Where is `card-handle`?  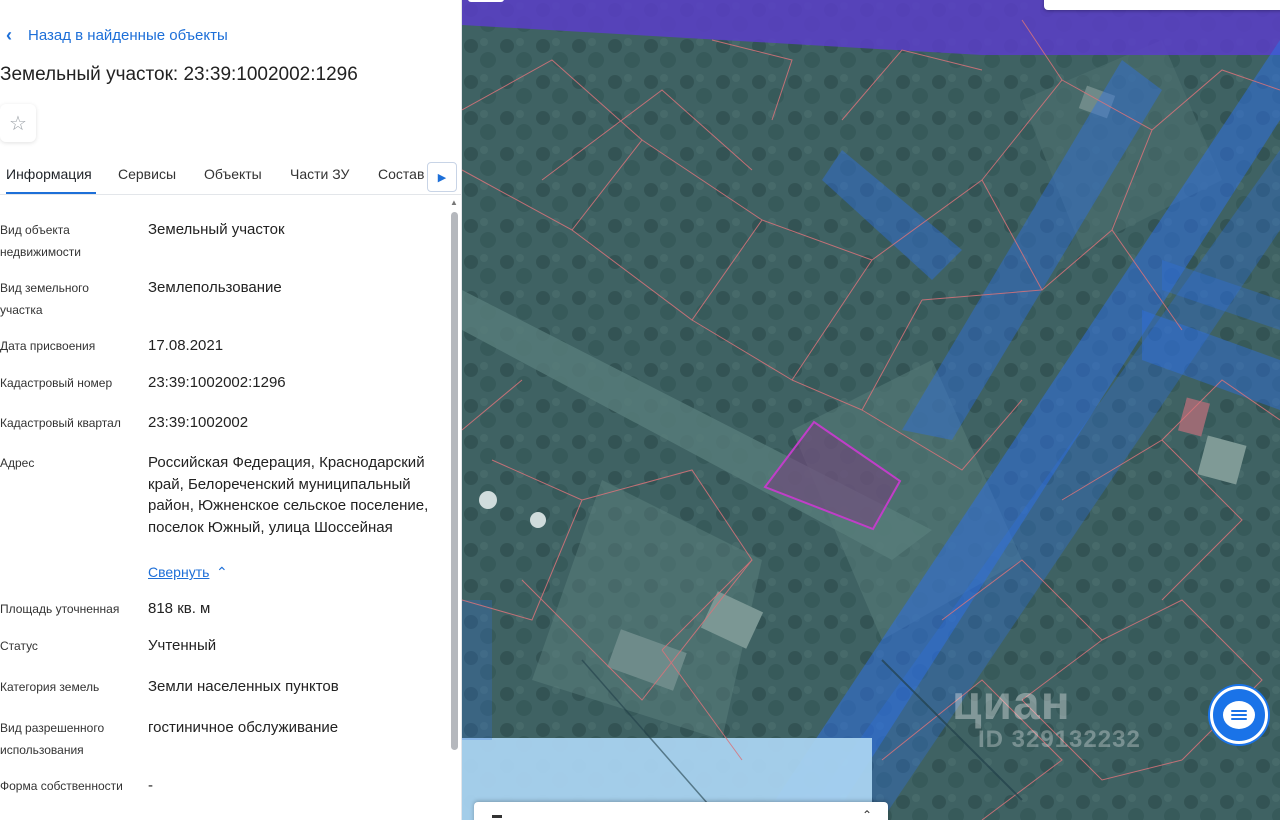
card-handle is located at coordinates (497, 816).